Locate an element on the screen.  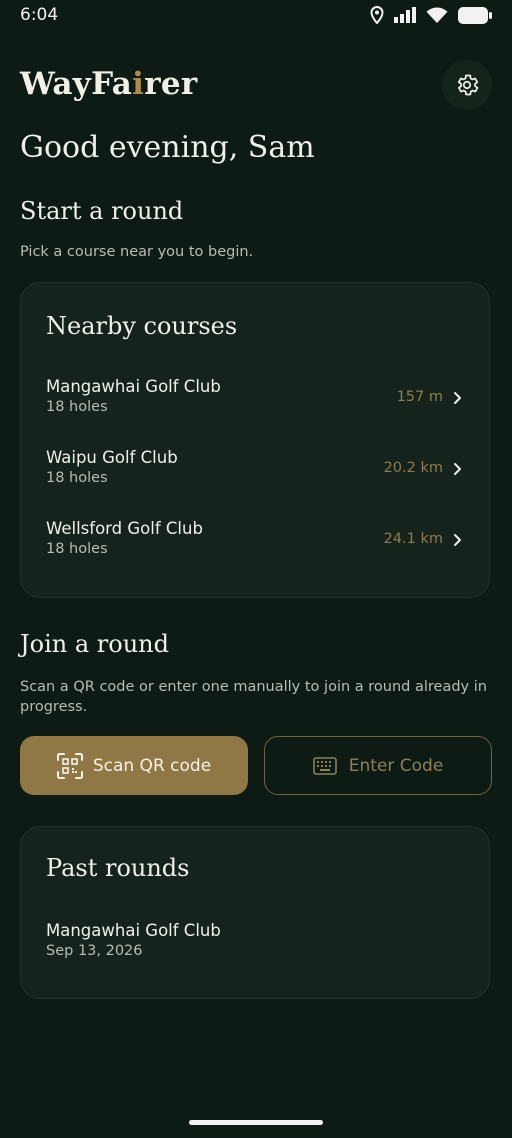
status-time: 6:04 is located at coordinates (39, 15).